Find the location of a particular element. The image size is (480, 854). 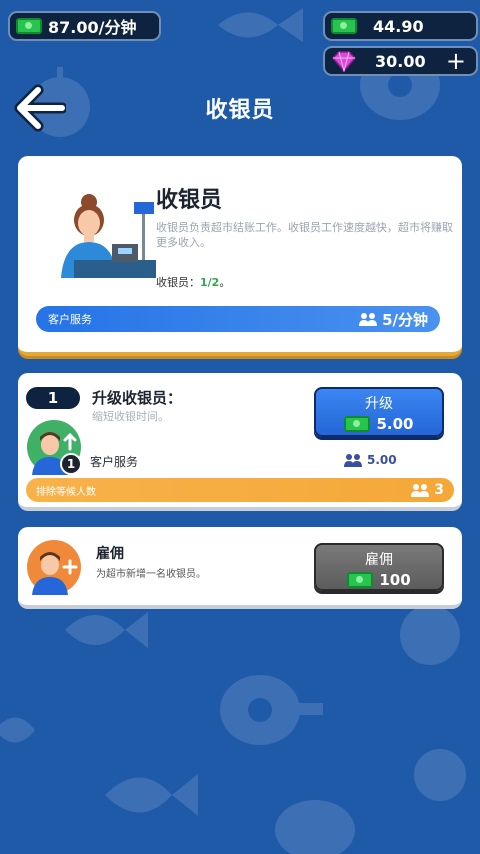

cash-balance-value: 44.90 is located at coordinates (398, 26).